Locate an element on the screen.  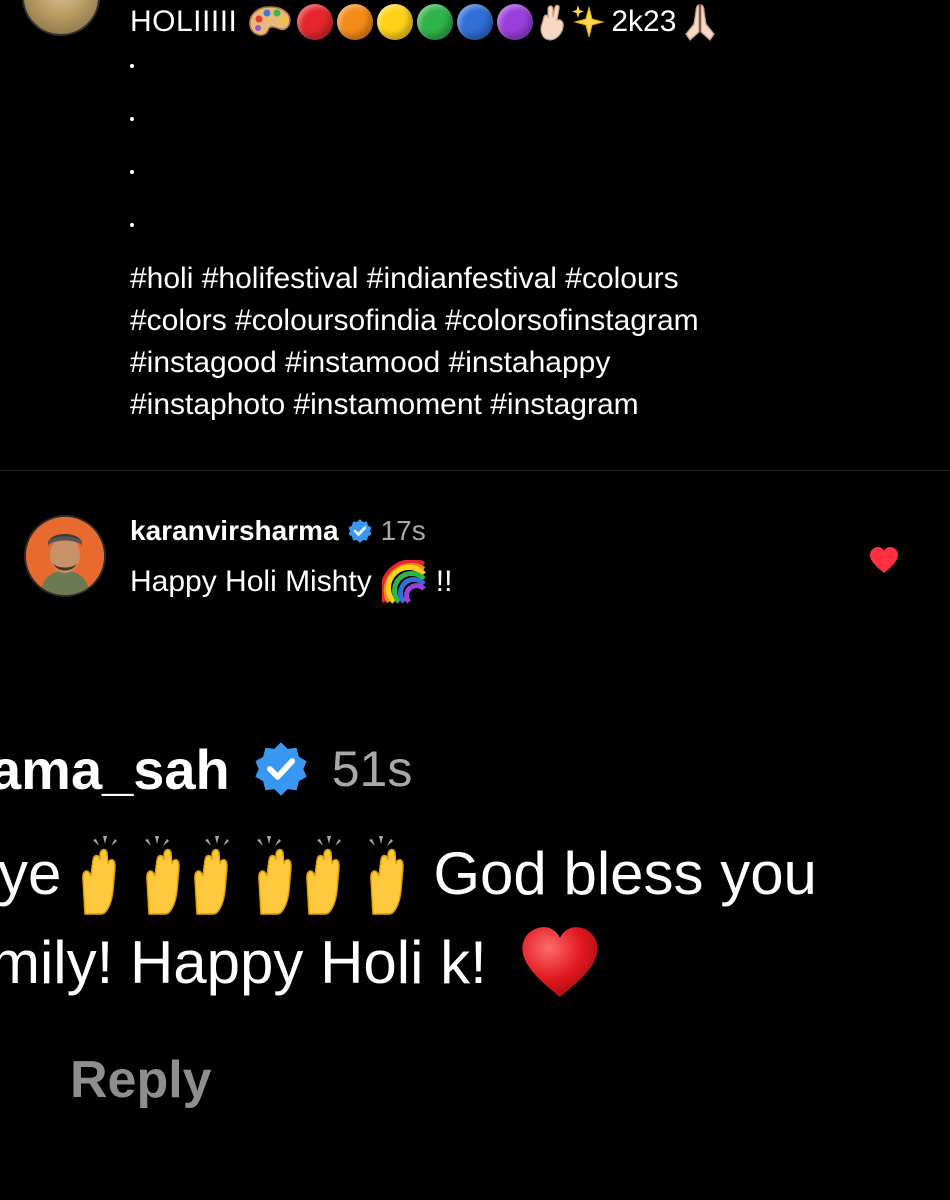
hashtag-line: #instagood #instamood #instahappy is located at coordinates (520, 363).